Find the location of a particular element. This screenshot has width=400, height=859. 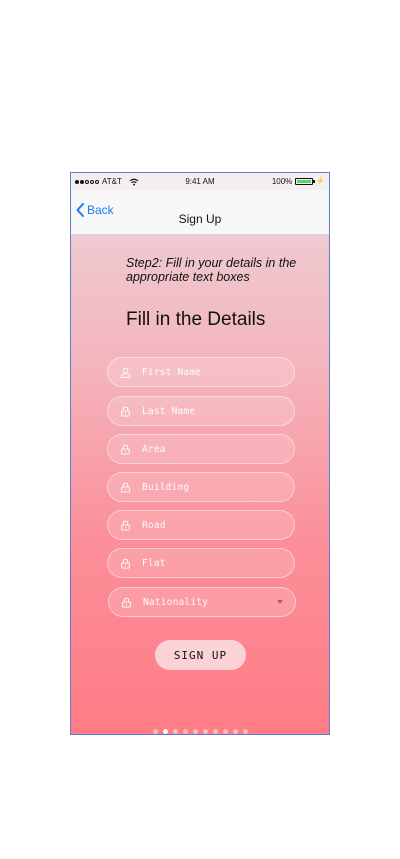

road-placeholder: Road is located at coordinates (154, 525).